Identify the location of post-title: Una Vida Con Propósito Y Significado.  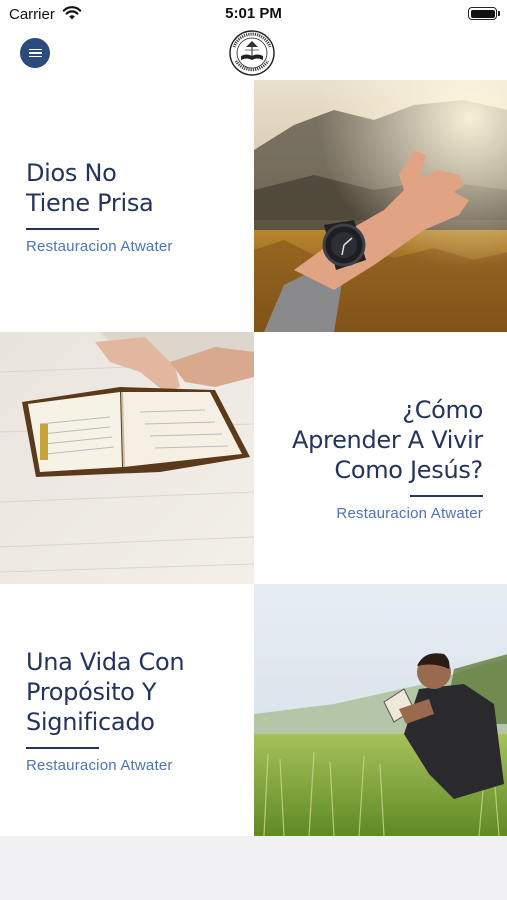
(105, 691).